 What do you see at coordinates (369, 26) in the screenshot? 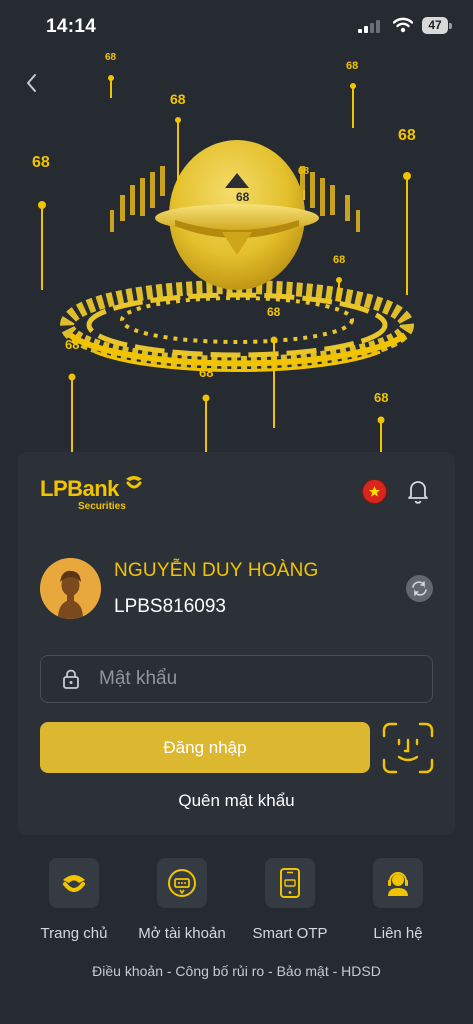
I see `cellular-signal-icon` at bounding box center [369, 26].